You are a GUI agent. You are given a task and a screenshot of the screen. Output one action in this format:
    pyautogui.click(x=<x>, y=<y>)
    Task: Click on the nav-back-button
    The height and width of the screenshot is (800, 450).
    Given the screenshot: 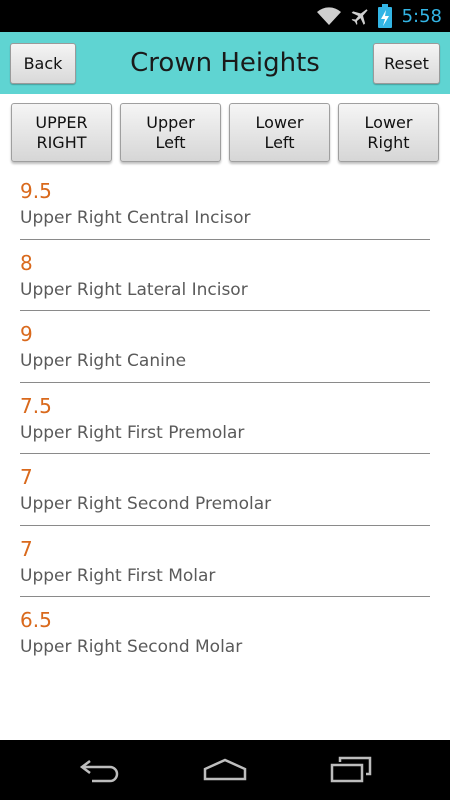 What is the action you would take?
    pyautogui.click(x=100, y=770)
    